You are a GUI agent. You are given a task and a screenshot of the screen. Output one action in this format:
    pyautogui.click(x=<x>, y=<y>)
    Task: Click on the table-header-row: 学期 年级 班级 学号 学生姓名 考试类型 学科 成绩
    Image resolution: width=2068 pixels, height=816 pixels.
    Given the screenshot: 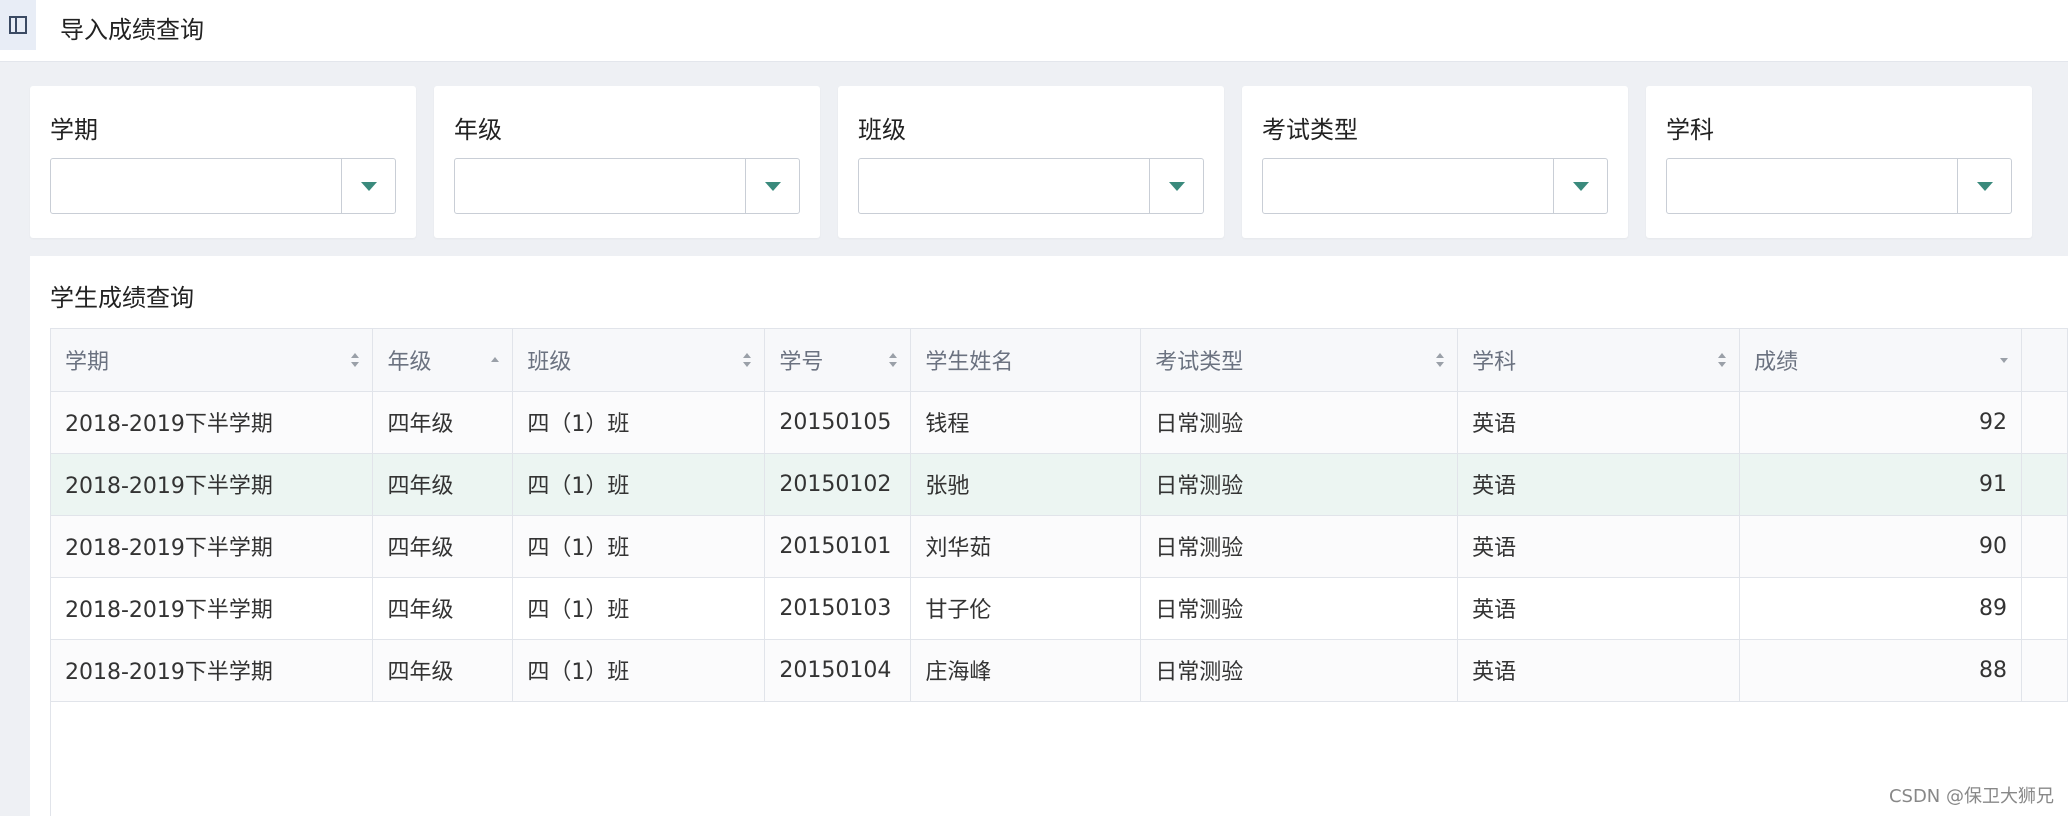 What is the action you would take?
    pyautogui.click(x=1059, y=360)
    